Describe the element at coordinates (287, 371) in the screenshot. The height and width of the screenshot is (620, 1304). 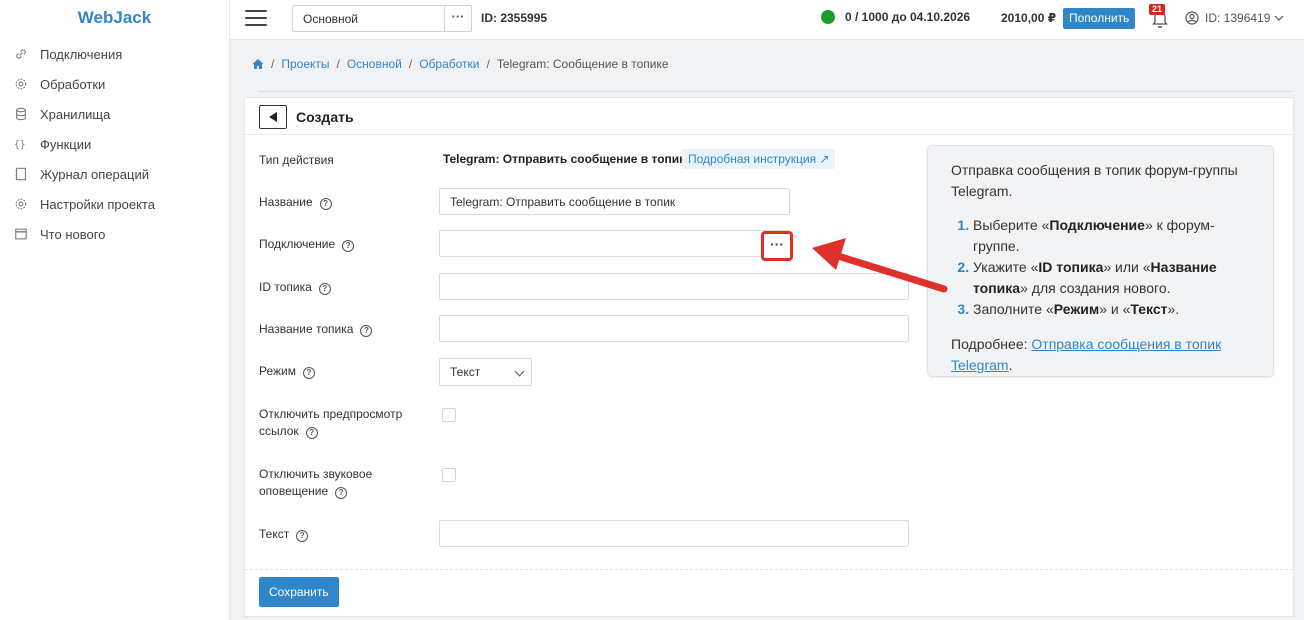
I see `mode-label: Режим?` at that location.